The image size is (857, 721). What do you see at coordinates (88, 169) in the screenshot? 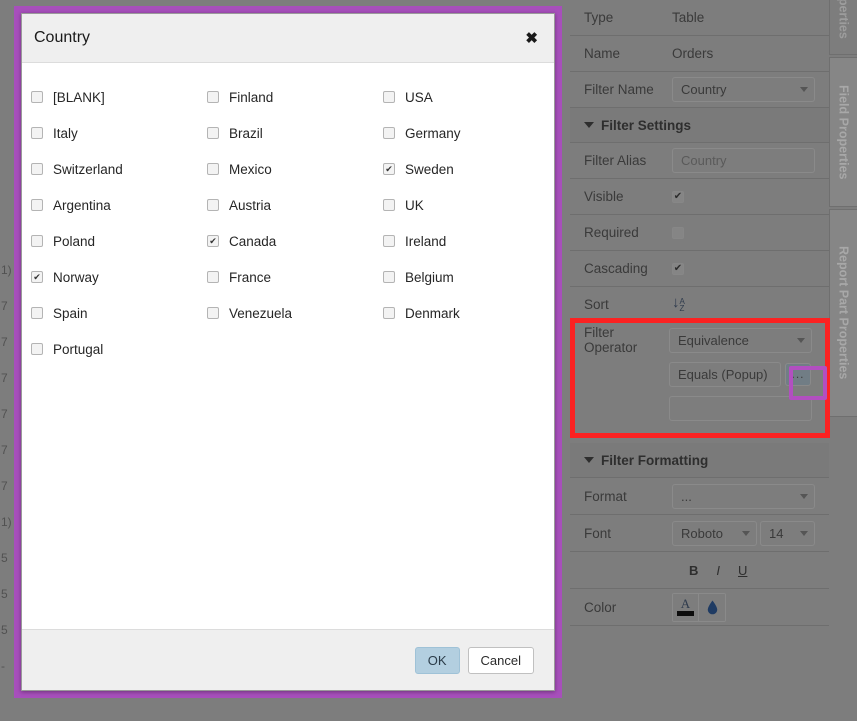
I see `country-label: Switzerland` at bounding box center [88, 169].